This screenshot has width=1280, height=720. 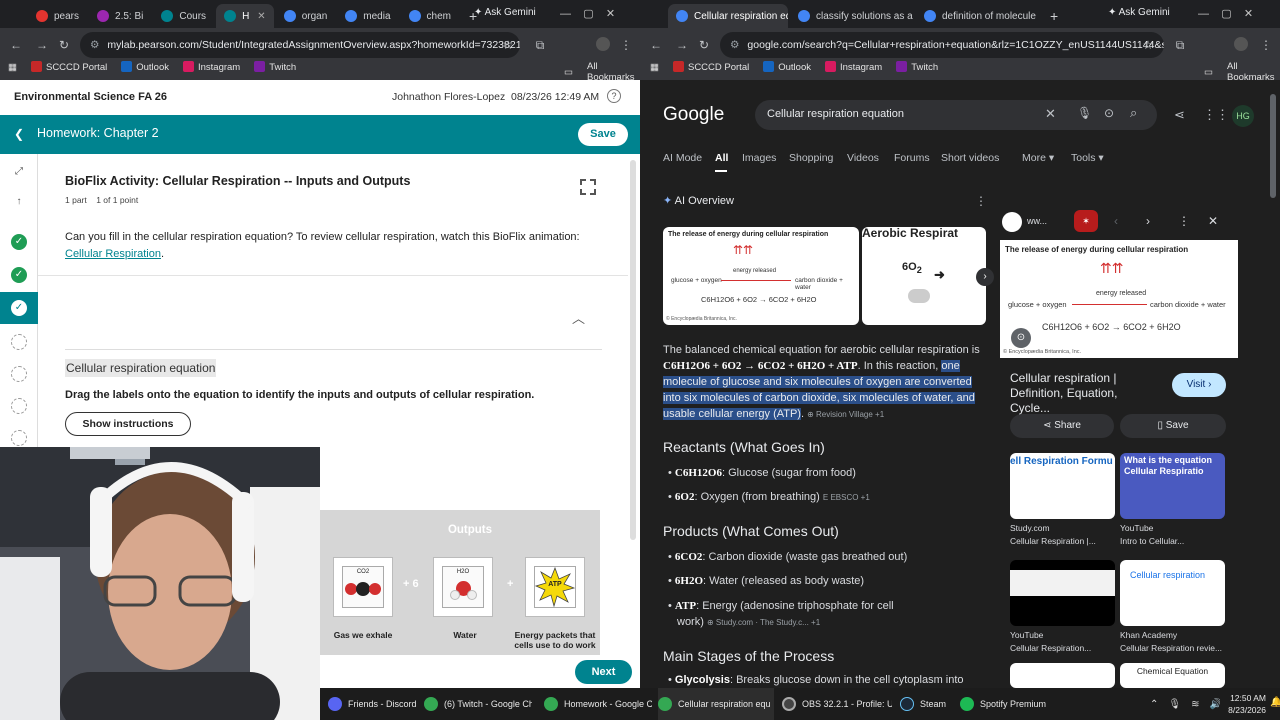 What do you see at coordinates (1062, 486) in the screenshot?
I see `related-thumb-1: ell Respiration Formu` at bounding box center [1062, 486].